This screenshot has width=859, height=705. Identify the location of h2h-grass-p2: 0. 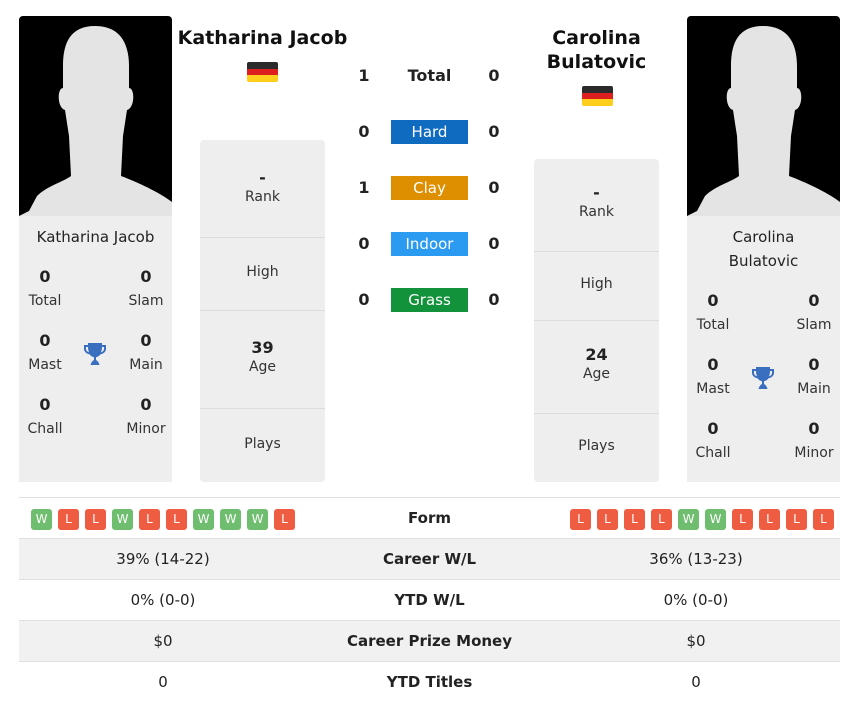
(494, 299).